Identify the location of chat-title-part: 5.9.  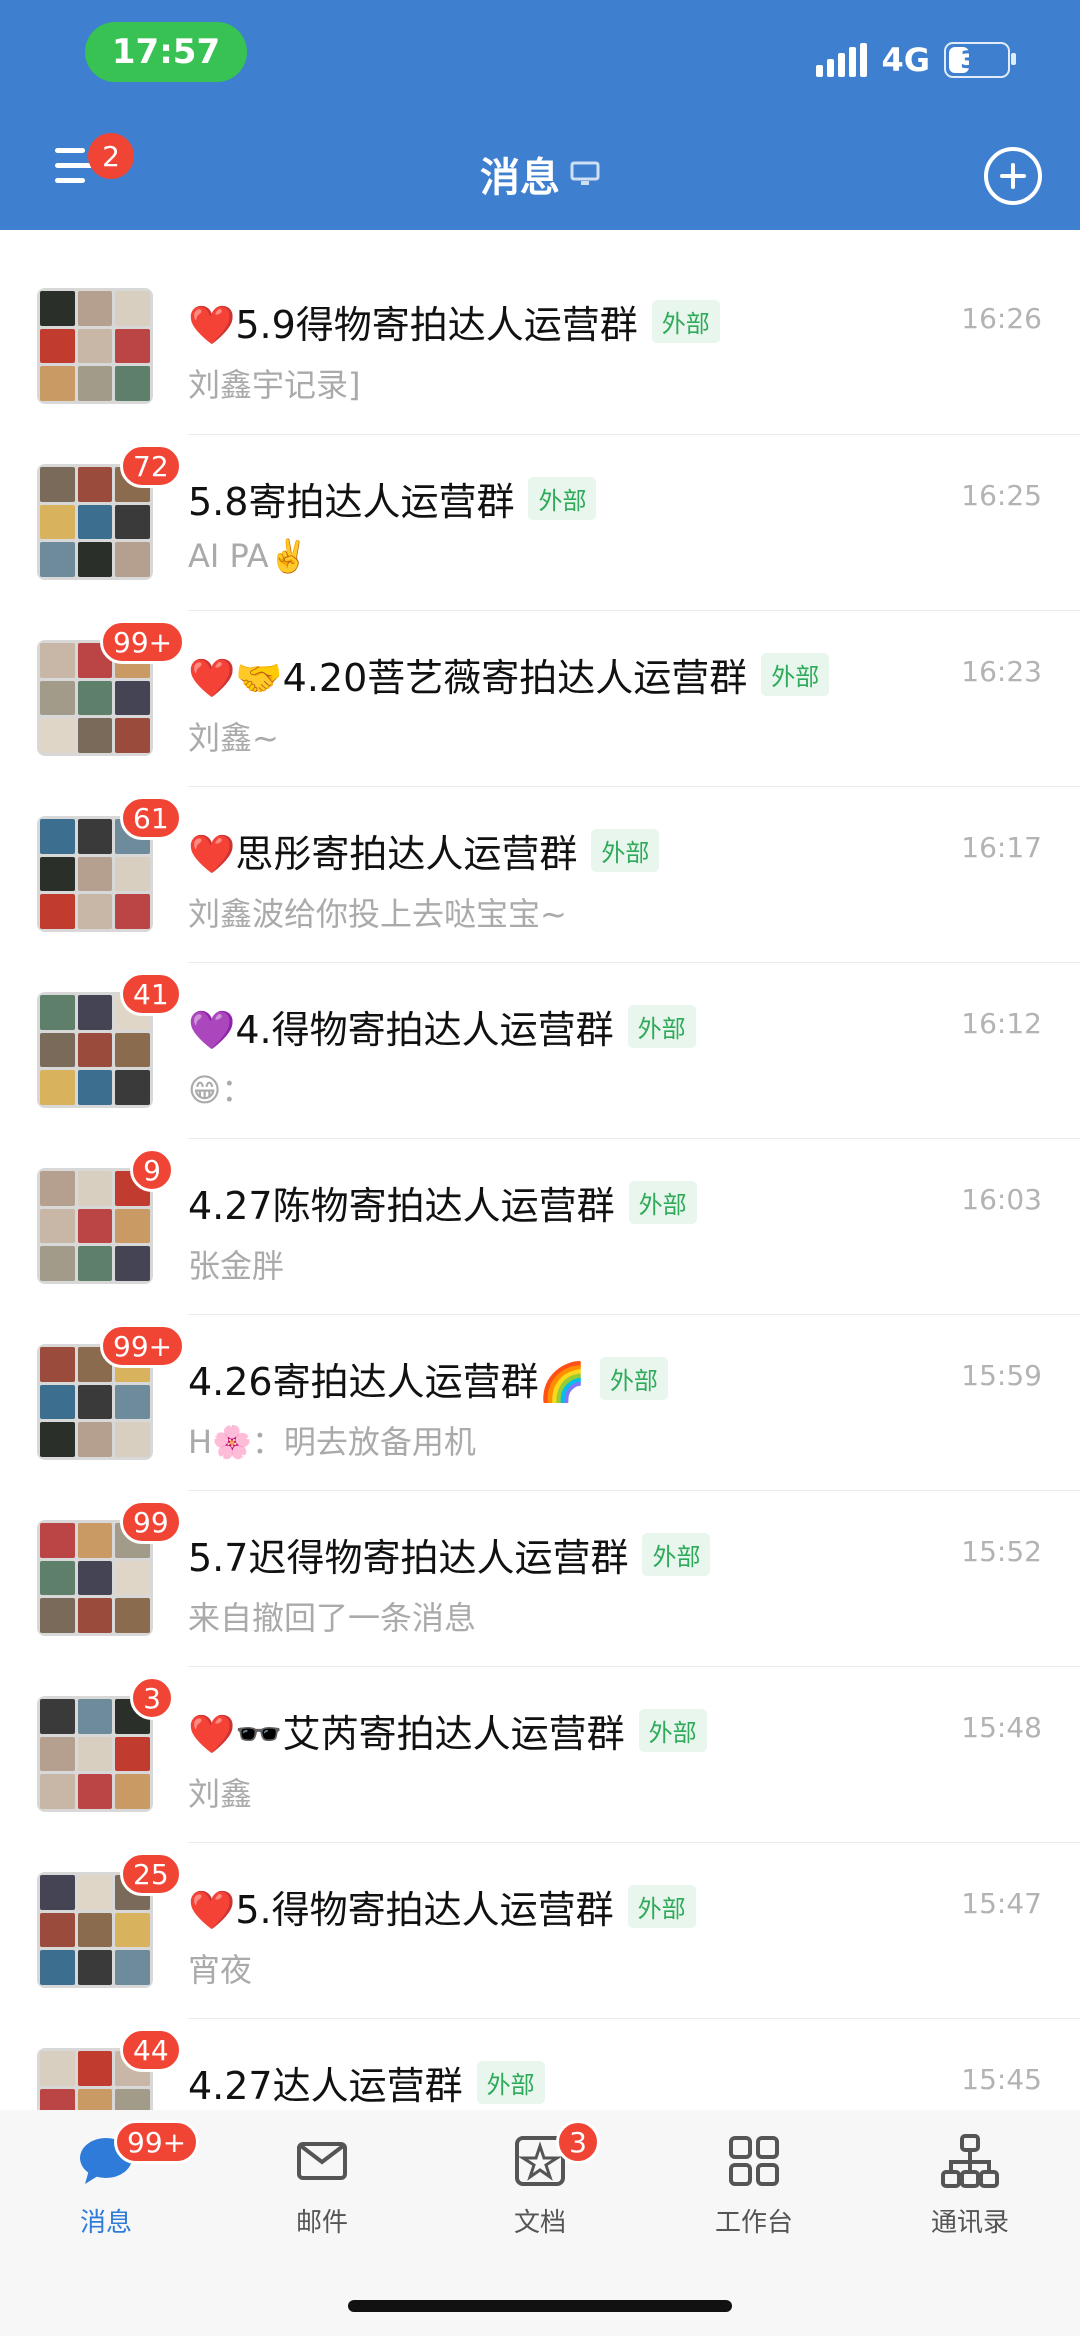
(265, 325).